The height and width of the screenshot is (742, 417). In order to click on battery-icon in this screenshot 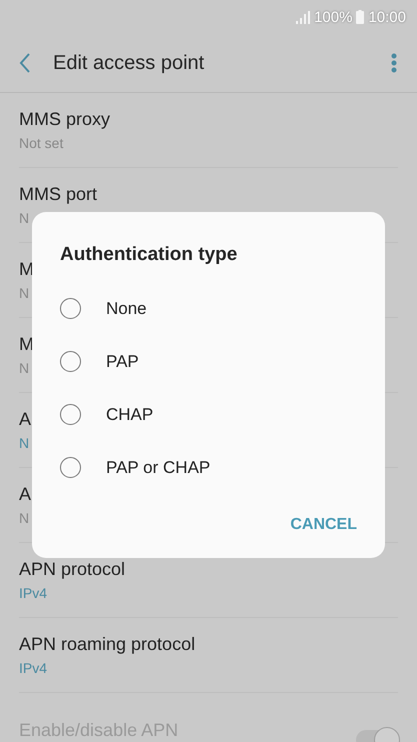, I will do `click(360, 17)`.